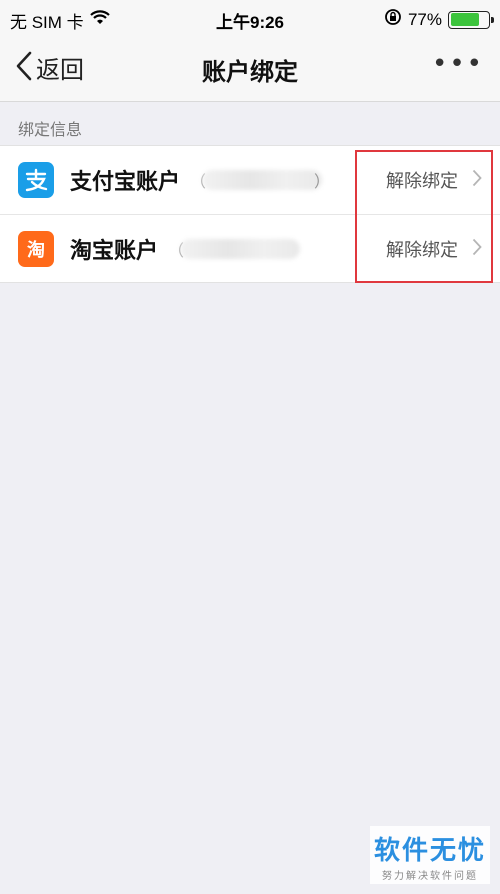 The image size is (500, 894). What do you see at coordinates (50, 129) in the screenshot?
I see `section-header: 绑定信息` at bounding box center [50, 129].